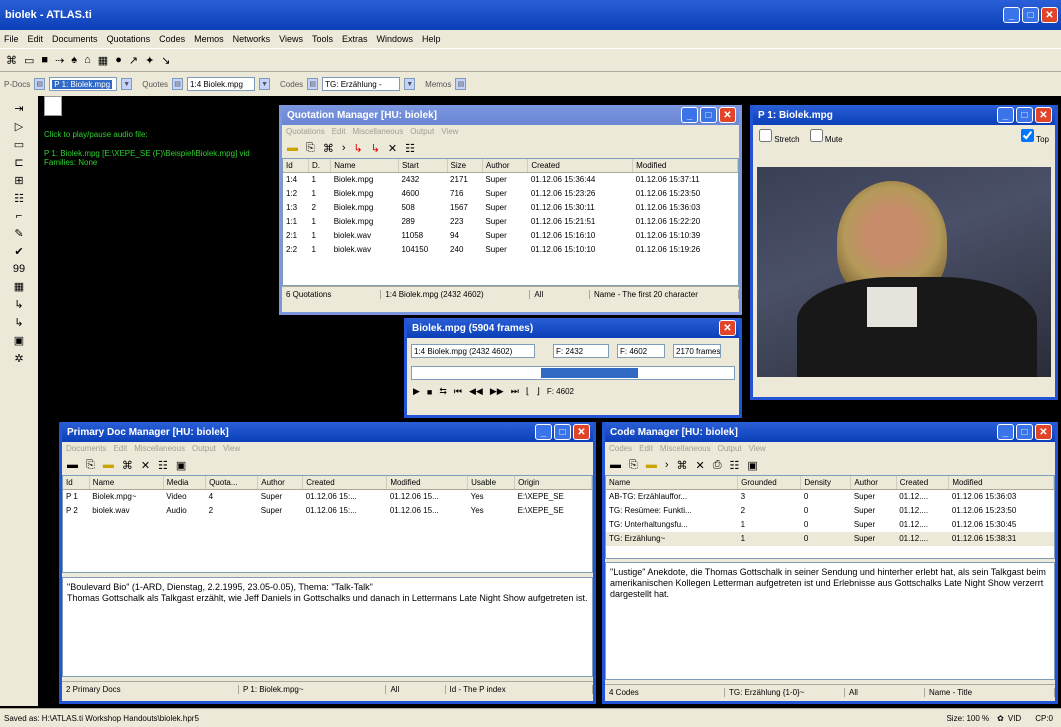 Image resolution: width=1061 pixels, height=727 pixels. Describe the element at coordinates (19, 126) in the screenshot. I see `play-icon: ▷` at that location.